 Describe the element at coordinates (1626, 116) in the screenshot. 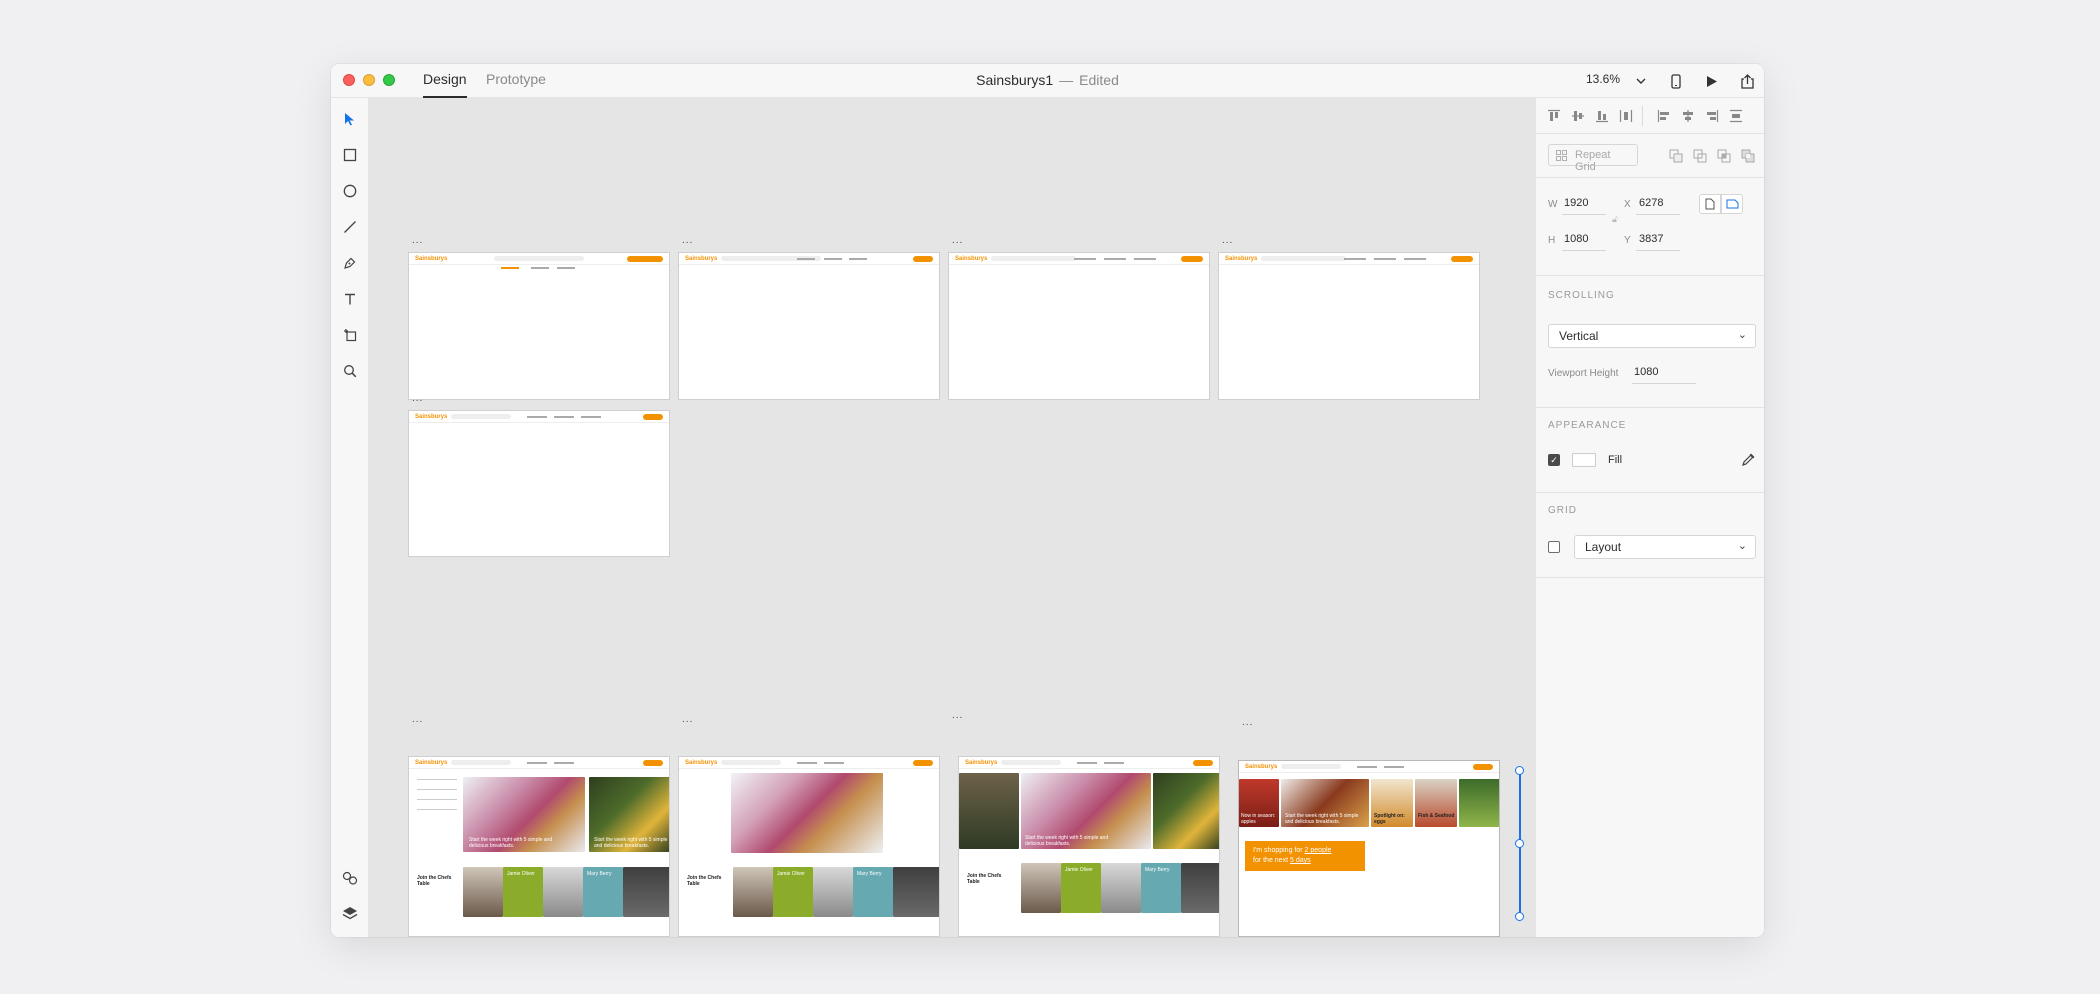

I see `distribute-vertical-icon` at that location.